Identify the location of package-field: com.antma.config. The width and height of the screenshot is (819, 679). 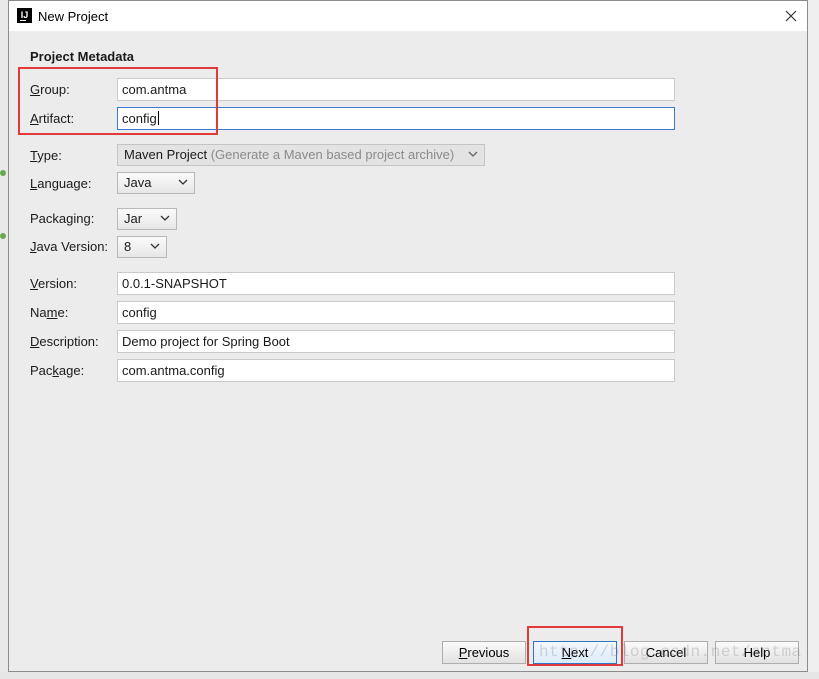
(396, 370).